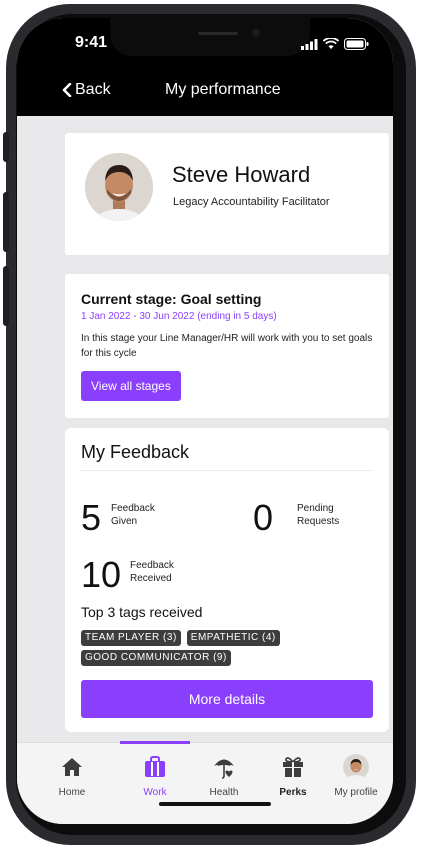 This screenshot has height=849, width=422. Describe the element at coordinates (6, 296) in the screenshot. I see `volume-down-button` at that location.